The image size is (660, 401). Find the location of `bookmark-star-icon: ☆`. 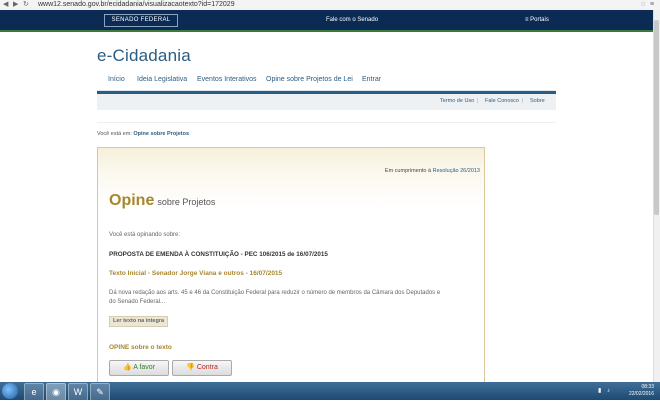

bookmark-star-icon: ☆ is located at coordinates (643, 5).